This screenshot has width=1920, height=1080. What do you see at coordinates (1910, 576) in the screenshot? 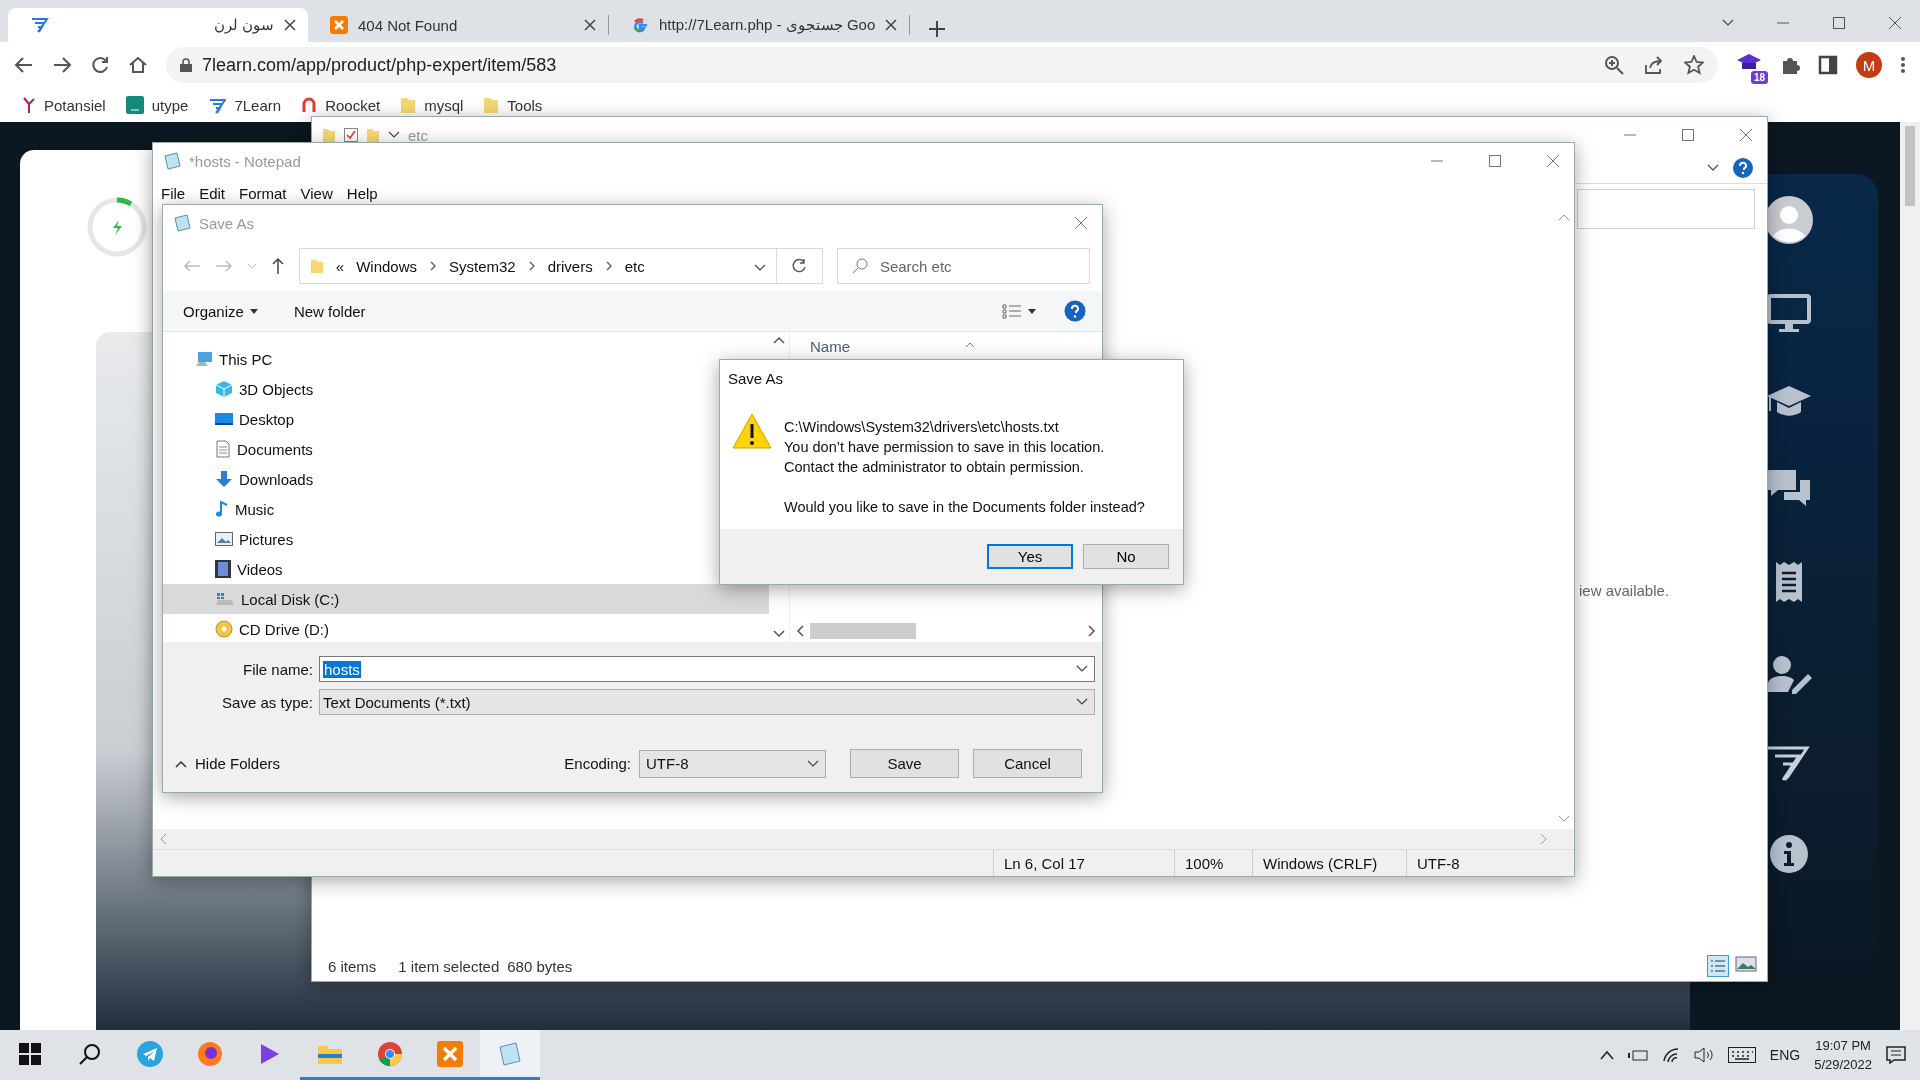
I see `scrollbar` at bounding box center [1910, 576].